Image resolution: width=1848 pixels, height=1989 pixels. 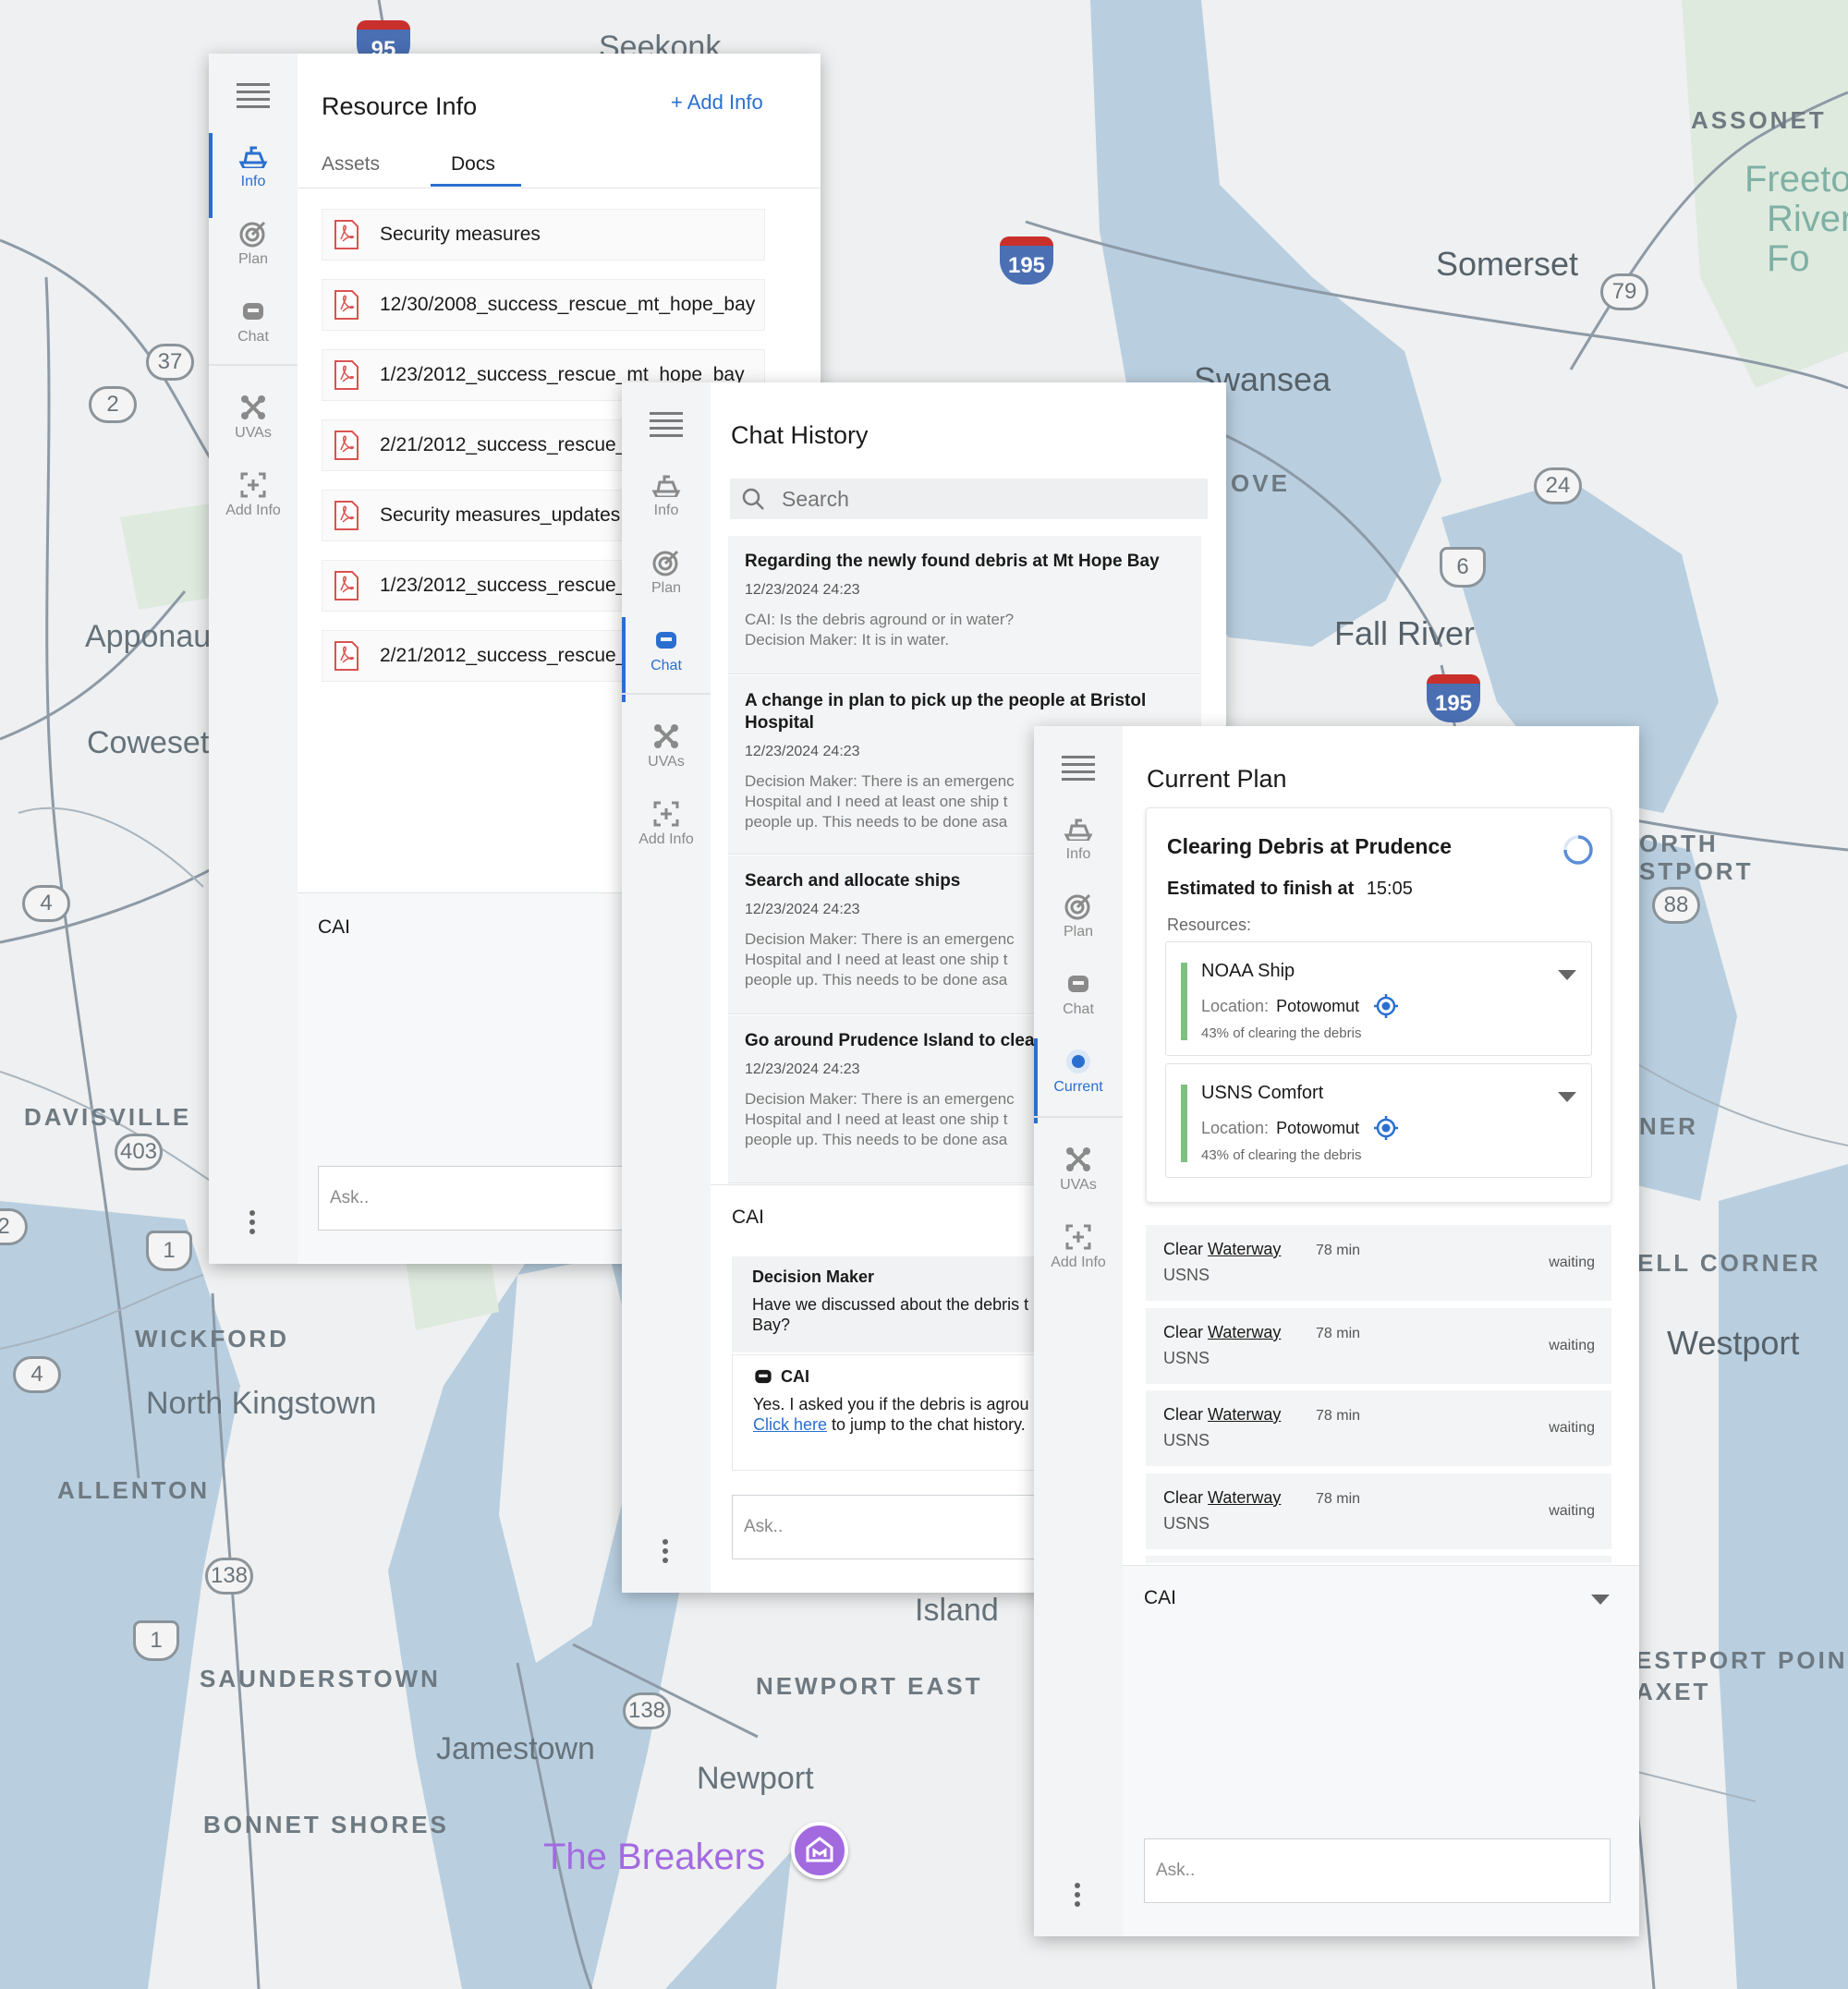 What do you see at coordinates (717, 103) in the screenshot?
I see `add-info-button: + Add Info` at bounding box center [717, 103].